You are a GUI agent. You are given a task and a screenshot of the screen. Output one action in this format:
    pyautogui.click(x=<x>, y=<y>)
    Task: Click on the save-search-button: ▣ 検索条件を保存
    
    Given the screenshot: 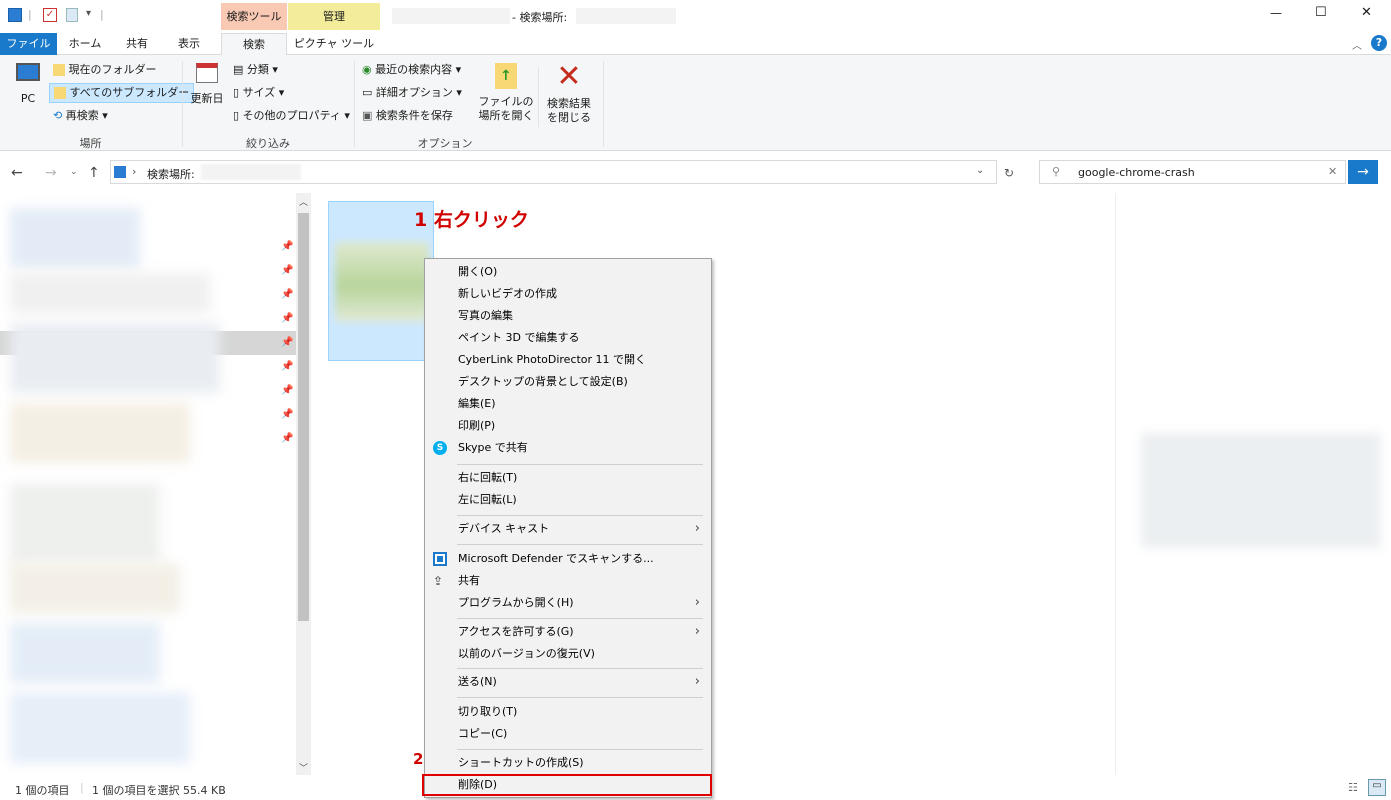 What is the action you would take?
    pyautogui.click(x=407, y=116)
    